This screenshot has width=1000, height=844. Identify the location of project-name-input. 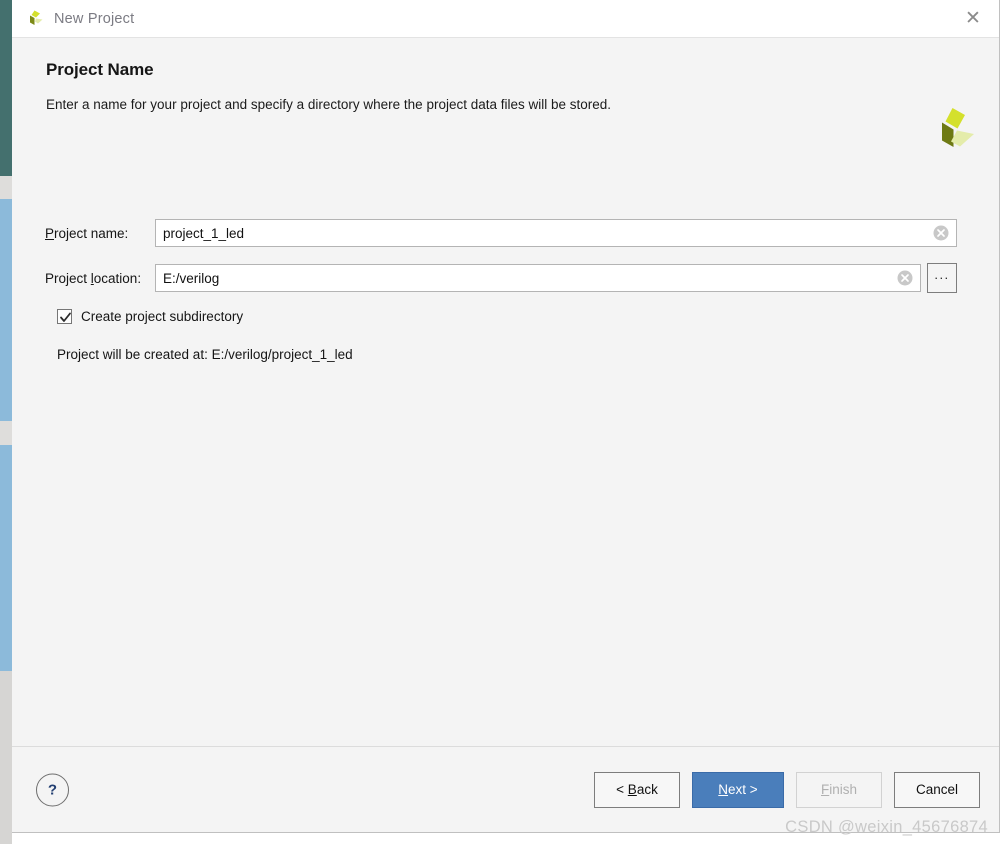
(544, 233).